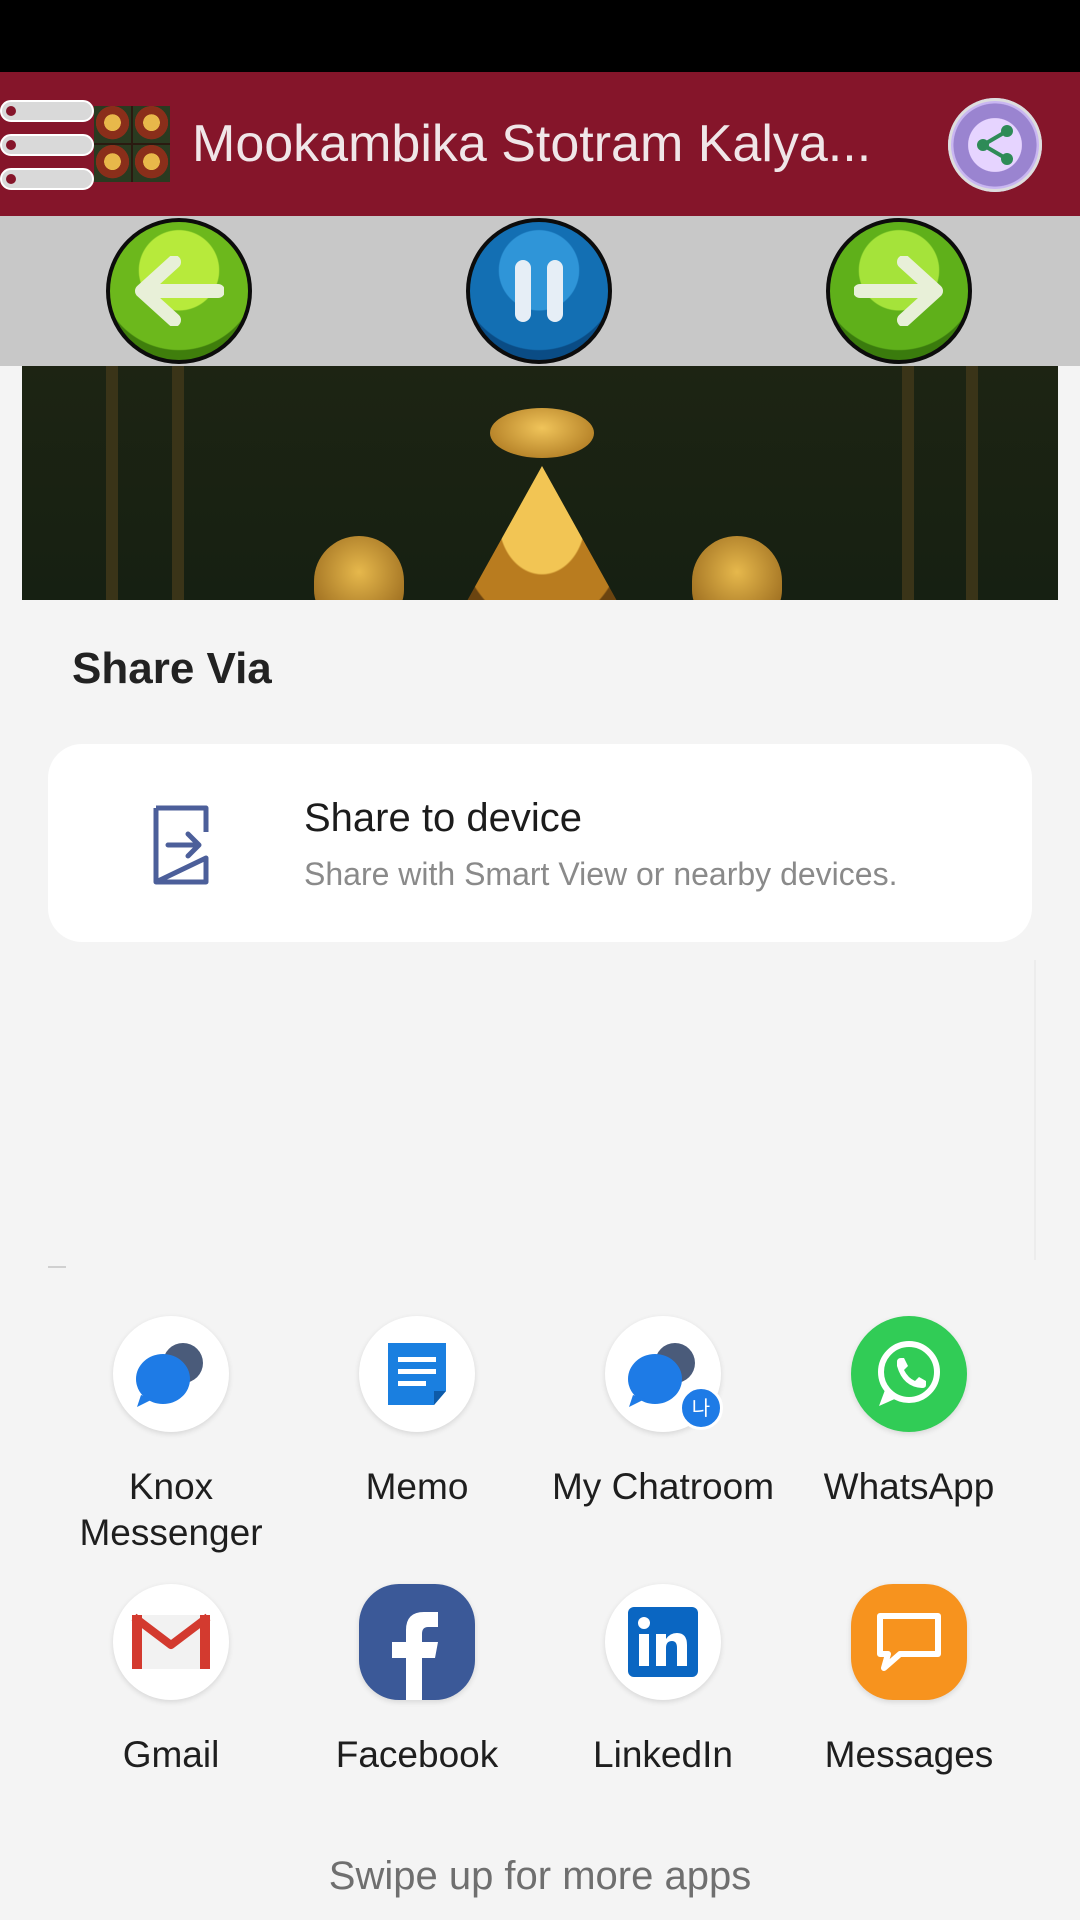 The image size is (1080, 1920). What do you see at coordinates (663, 1486) in the screenshot?
I see `app-label: My Chatroom` at bounding box center [663, 1486].